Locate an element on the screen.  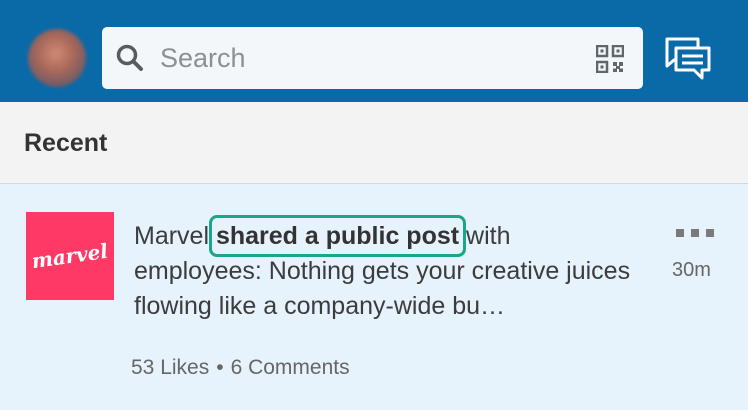
company-logo: marvel is located at coordinates (70, 256).